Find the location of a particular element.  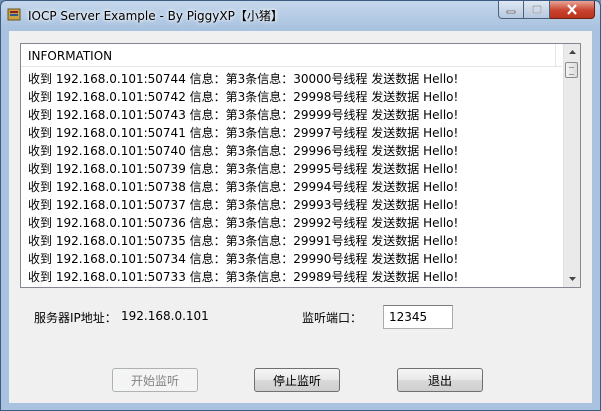

vertical-scrollbar is located at coordinates (571, 165).